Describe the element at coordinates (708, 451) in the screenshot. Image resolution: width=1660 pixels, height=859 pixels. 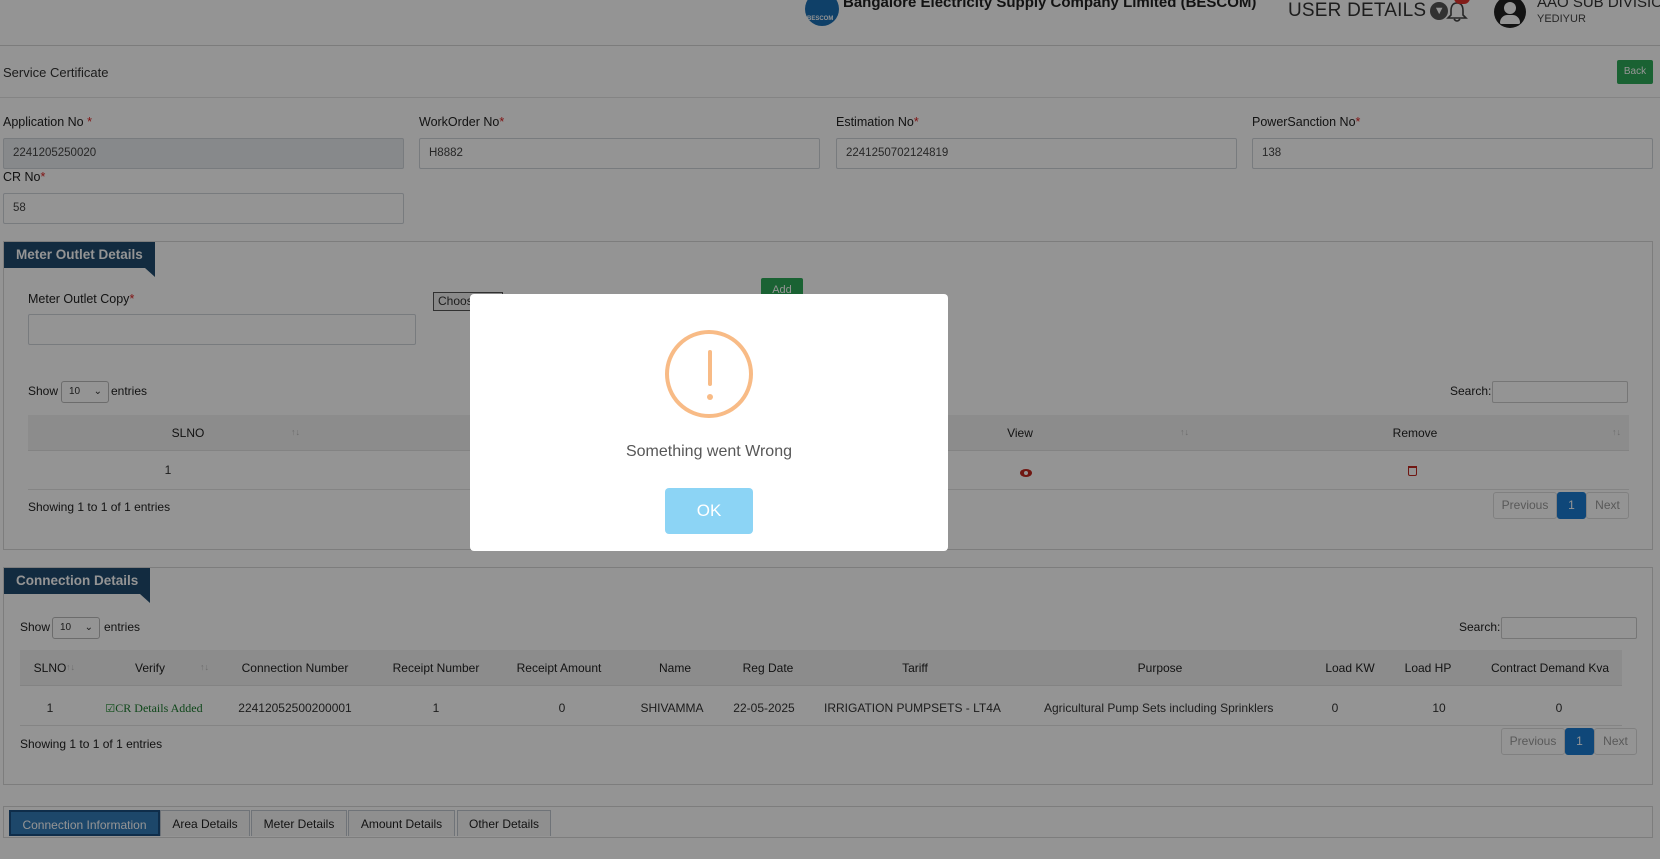
I see `alert-message: Something went Wrong` at that location.